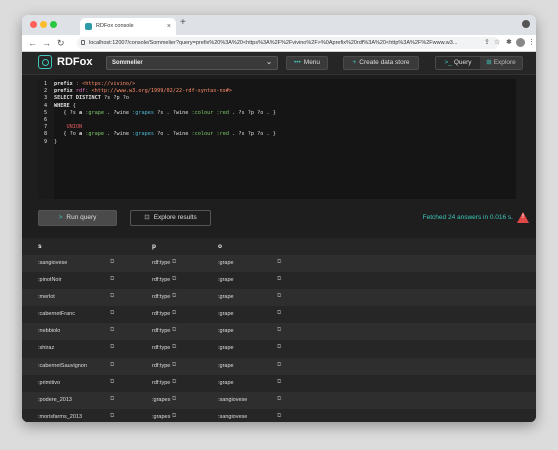 This screenshot has width=558, height=450. Describe the element at coordinates (49, 331) in the screenshot. I see `table-cell: :nebbiolo` at that location.